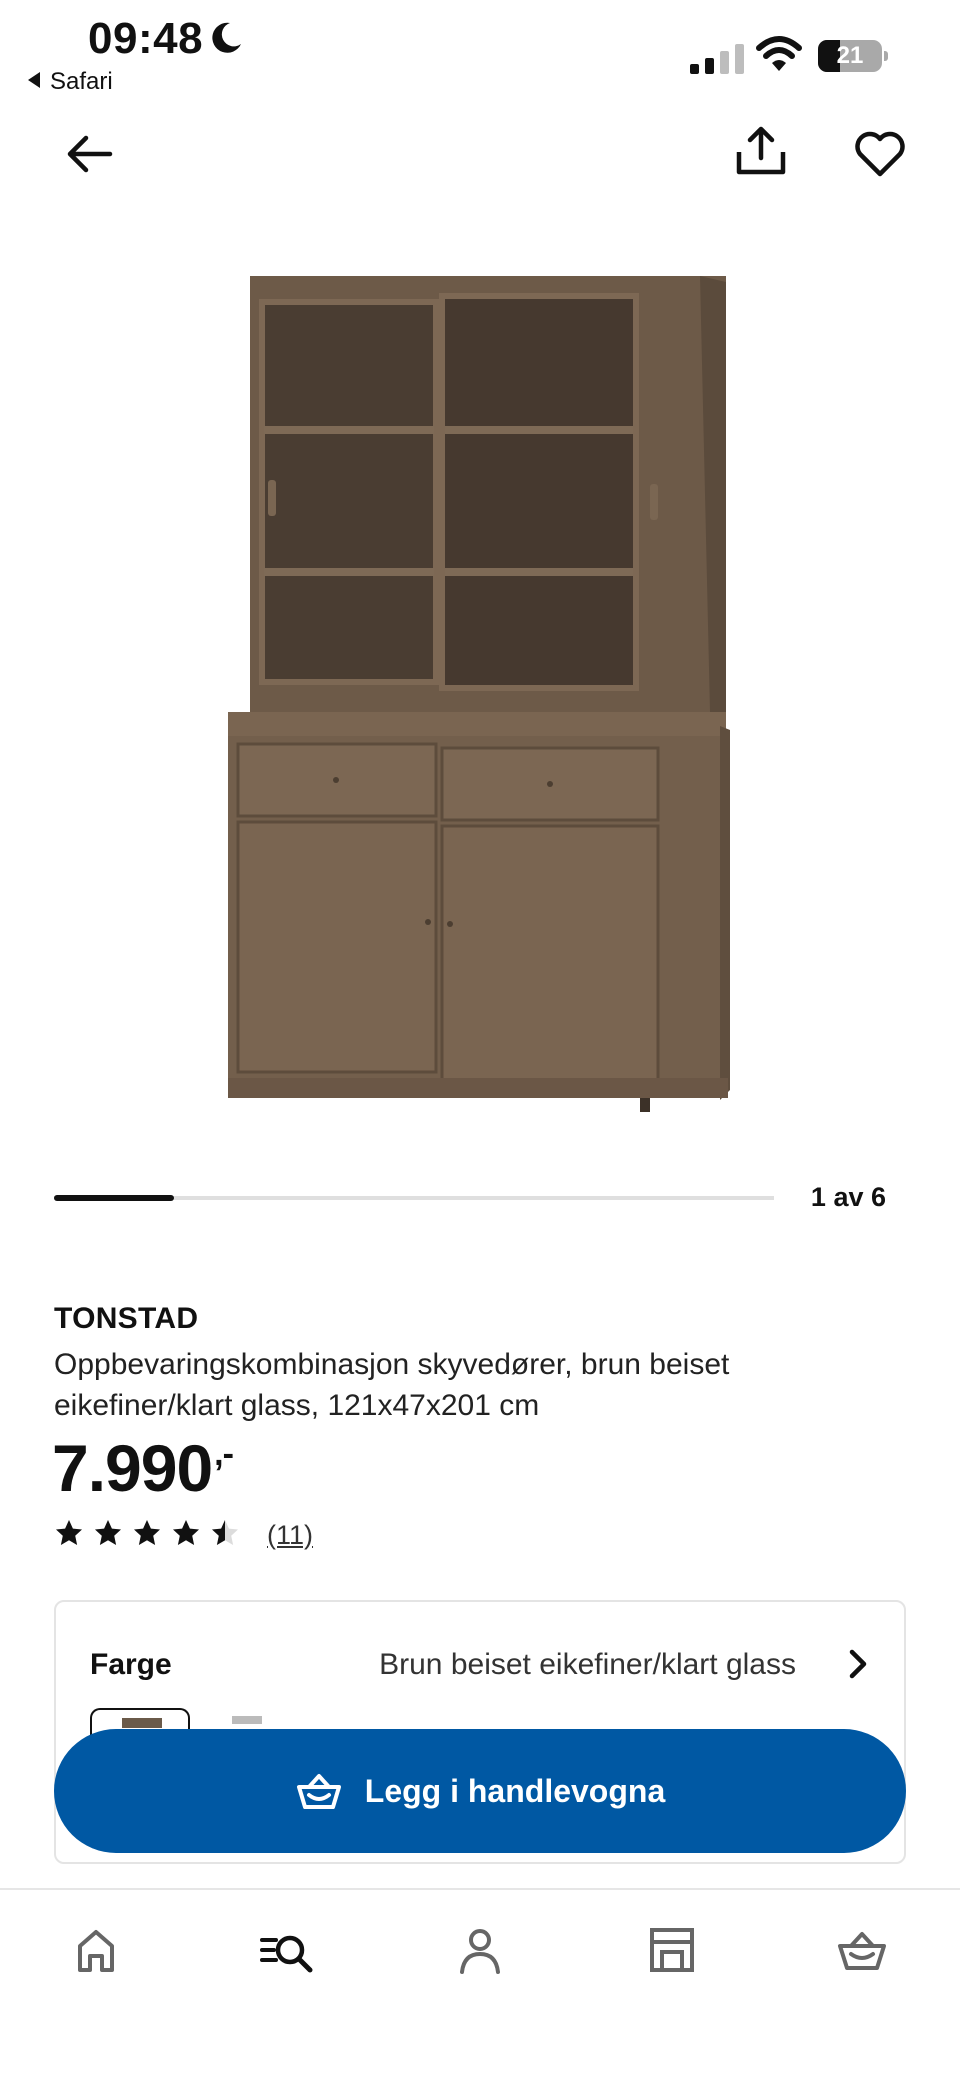  I want to click on chevron-right-icon, so click(858, 1664).